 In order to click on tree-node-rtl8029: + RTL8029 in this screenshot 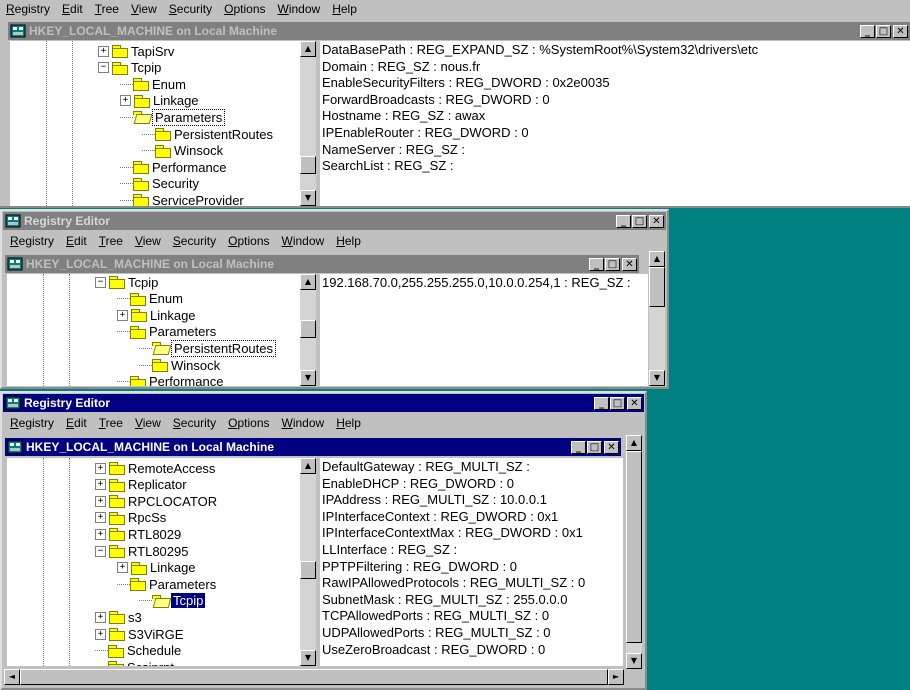, I will do `click(138, 534)`.